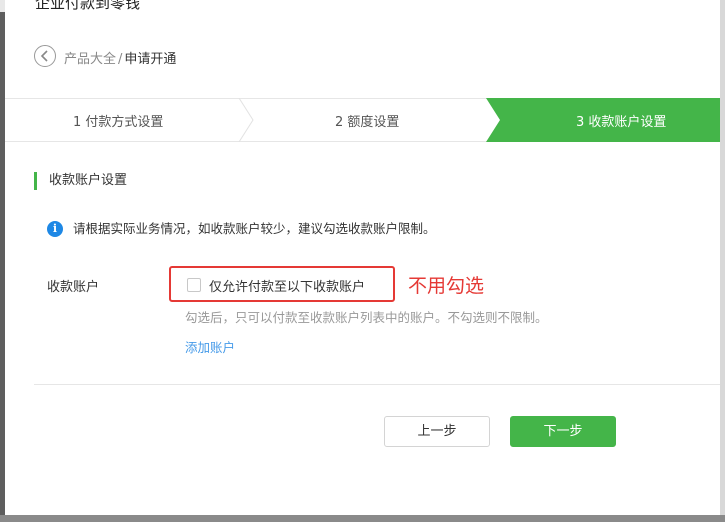 The image size is (725, 522). What do you see at coordinates (194, 285) in the screenshot?
I see `restrict-accounts-checkbox` at bounding box center [194, 285].